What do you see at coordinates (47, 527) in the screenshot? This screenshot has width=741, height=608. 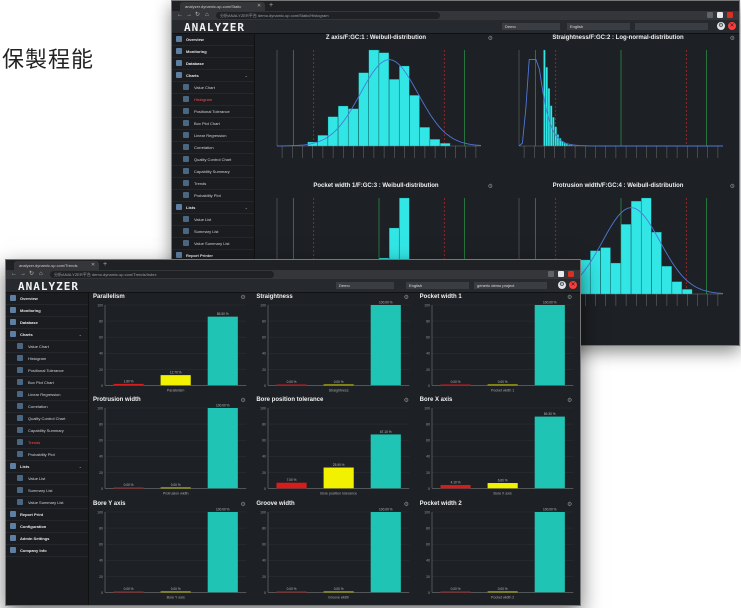 I see `sidebar-item-configuration: Configuration` at bounding box center [47, 527].